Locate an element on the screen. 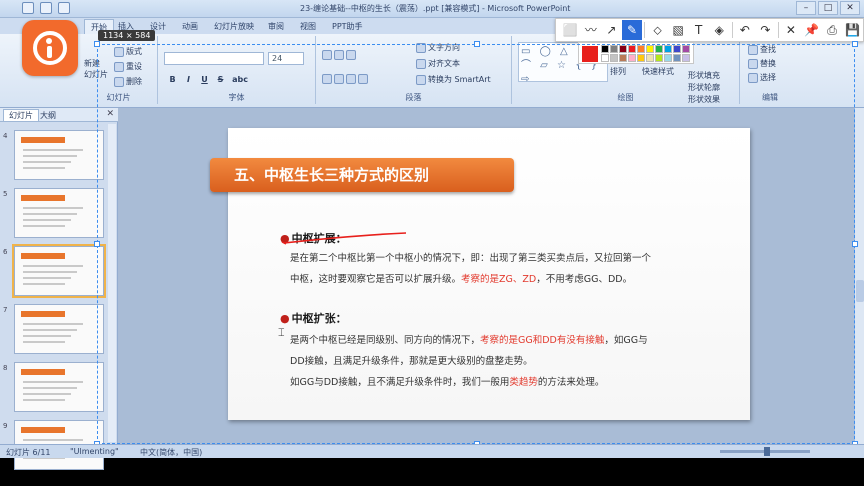 The width and height of the screenshot is (864, 486). status-bar: 幻灯片 6/11 "Ulmenting" 中文(简体，中国) is located at coordinates (432, 451).